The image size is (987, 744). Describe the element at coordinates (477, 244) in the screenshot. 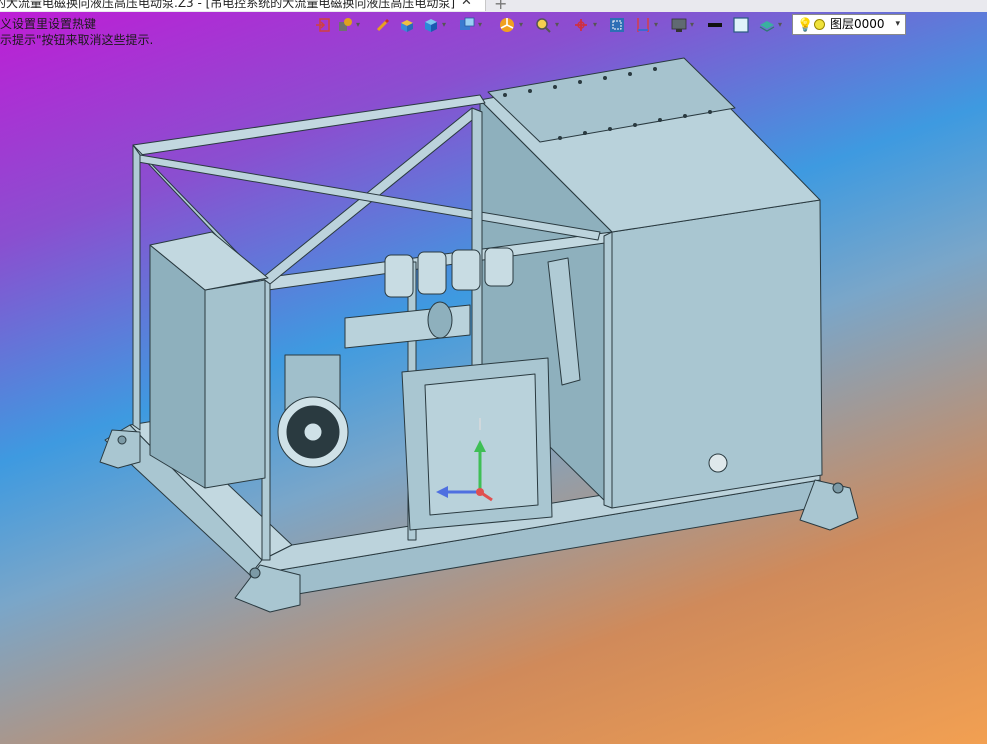

I see `frame-post-back-right` at that location.